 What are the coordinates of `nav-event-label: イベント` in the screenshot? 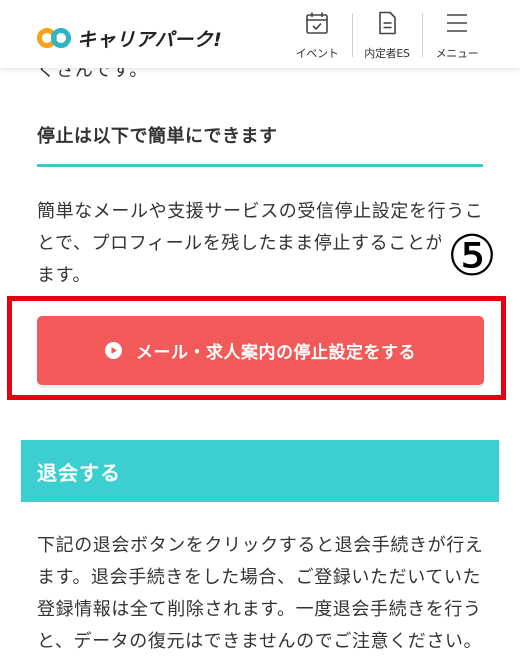 It's located at (317, 53).